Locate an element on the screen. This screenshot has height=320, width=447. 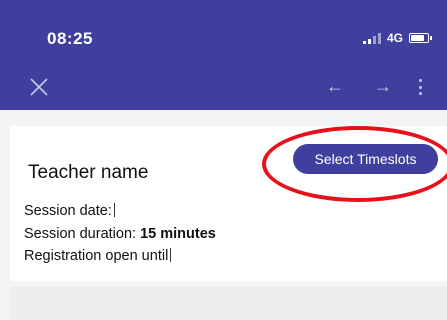
session-duration-value: 15 minutes is located at coordinates (178, 234).